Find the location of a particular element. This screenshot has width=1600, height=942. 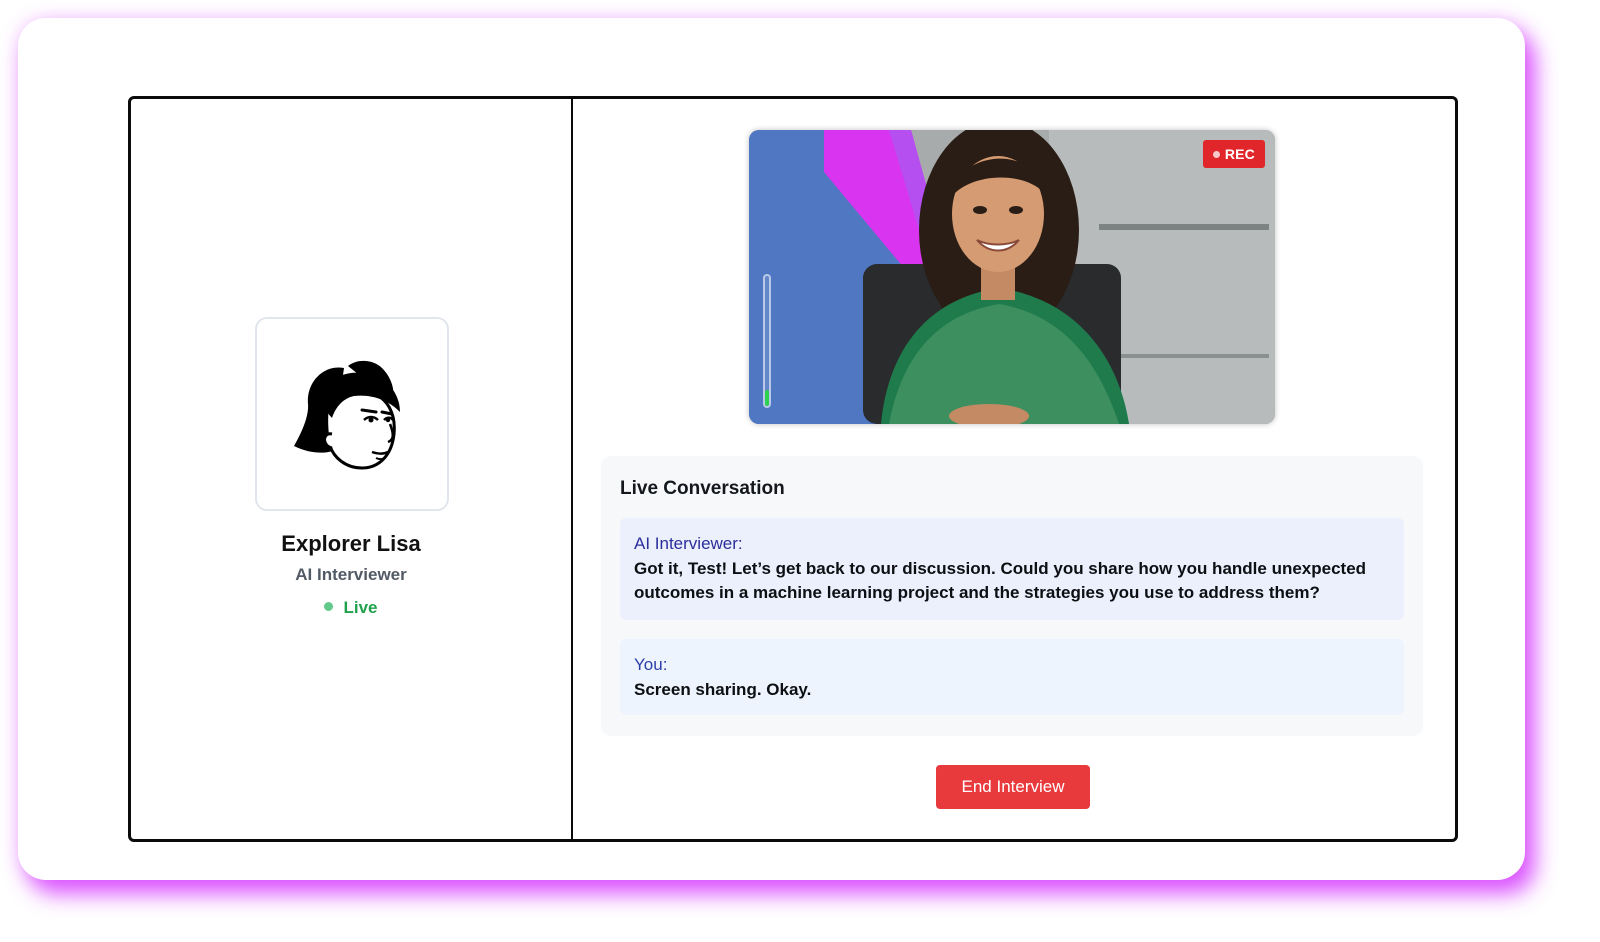

recording-badge: REC is located at coordinates (1233, 154).